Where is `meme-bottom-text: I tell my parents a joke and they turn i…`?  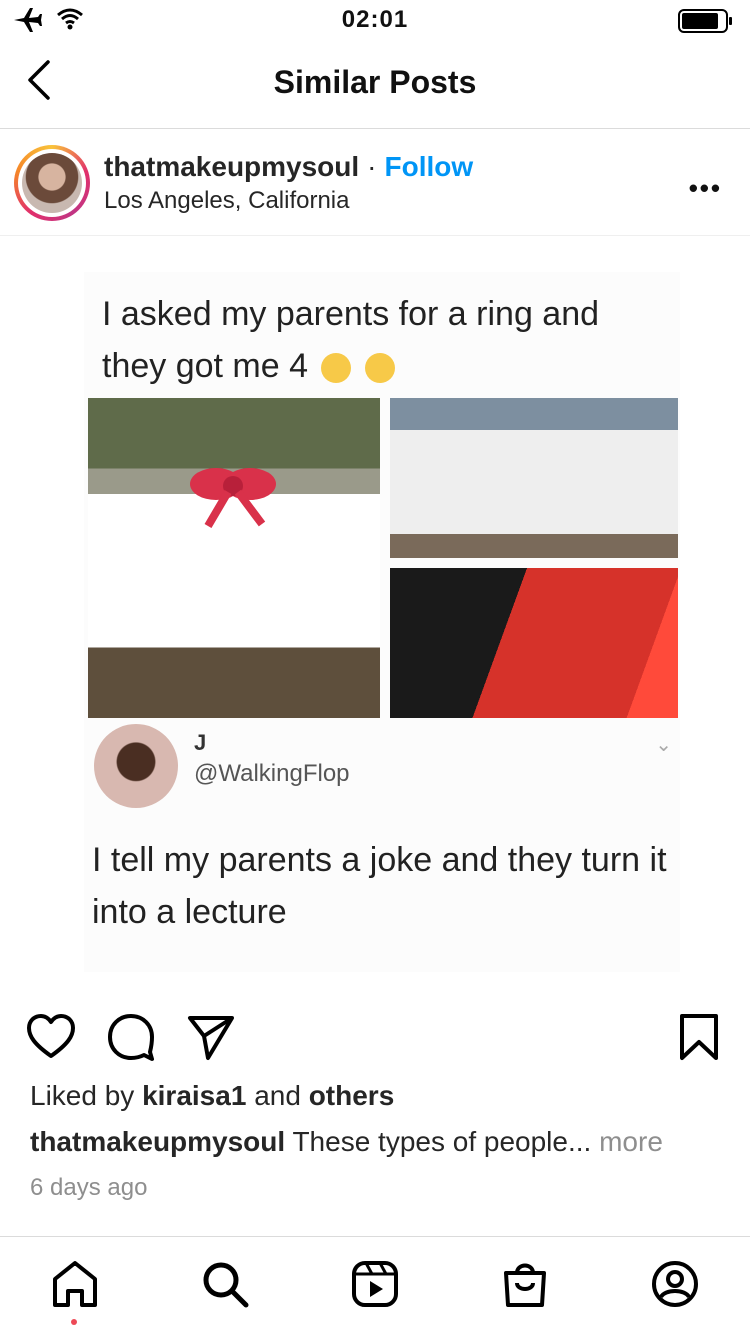 meme-bottom-text: I tell my parents a joke and they turn i… is located at coordinates (379, 886).